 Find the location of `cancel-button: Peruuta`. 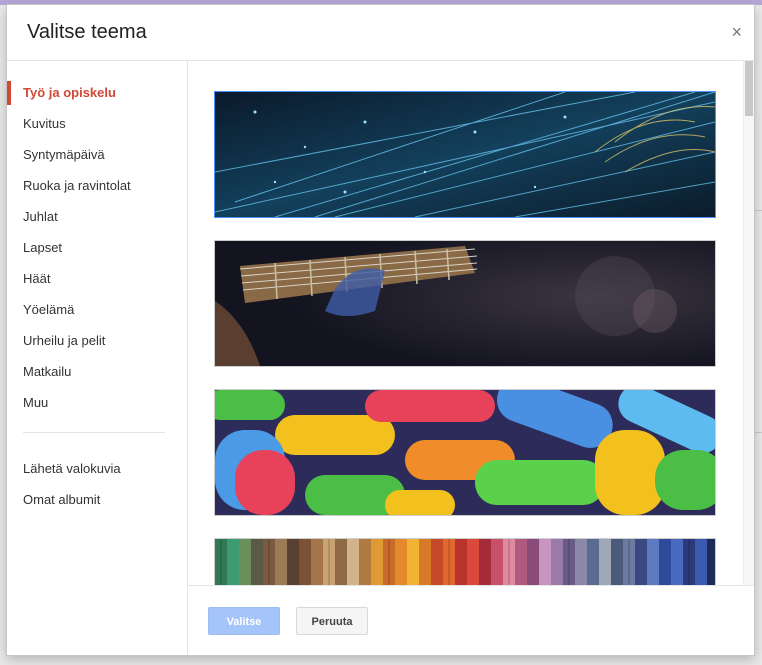

cancel-button: Peruuta is located at coordinates (332, 621).